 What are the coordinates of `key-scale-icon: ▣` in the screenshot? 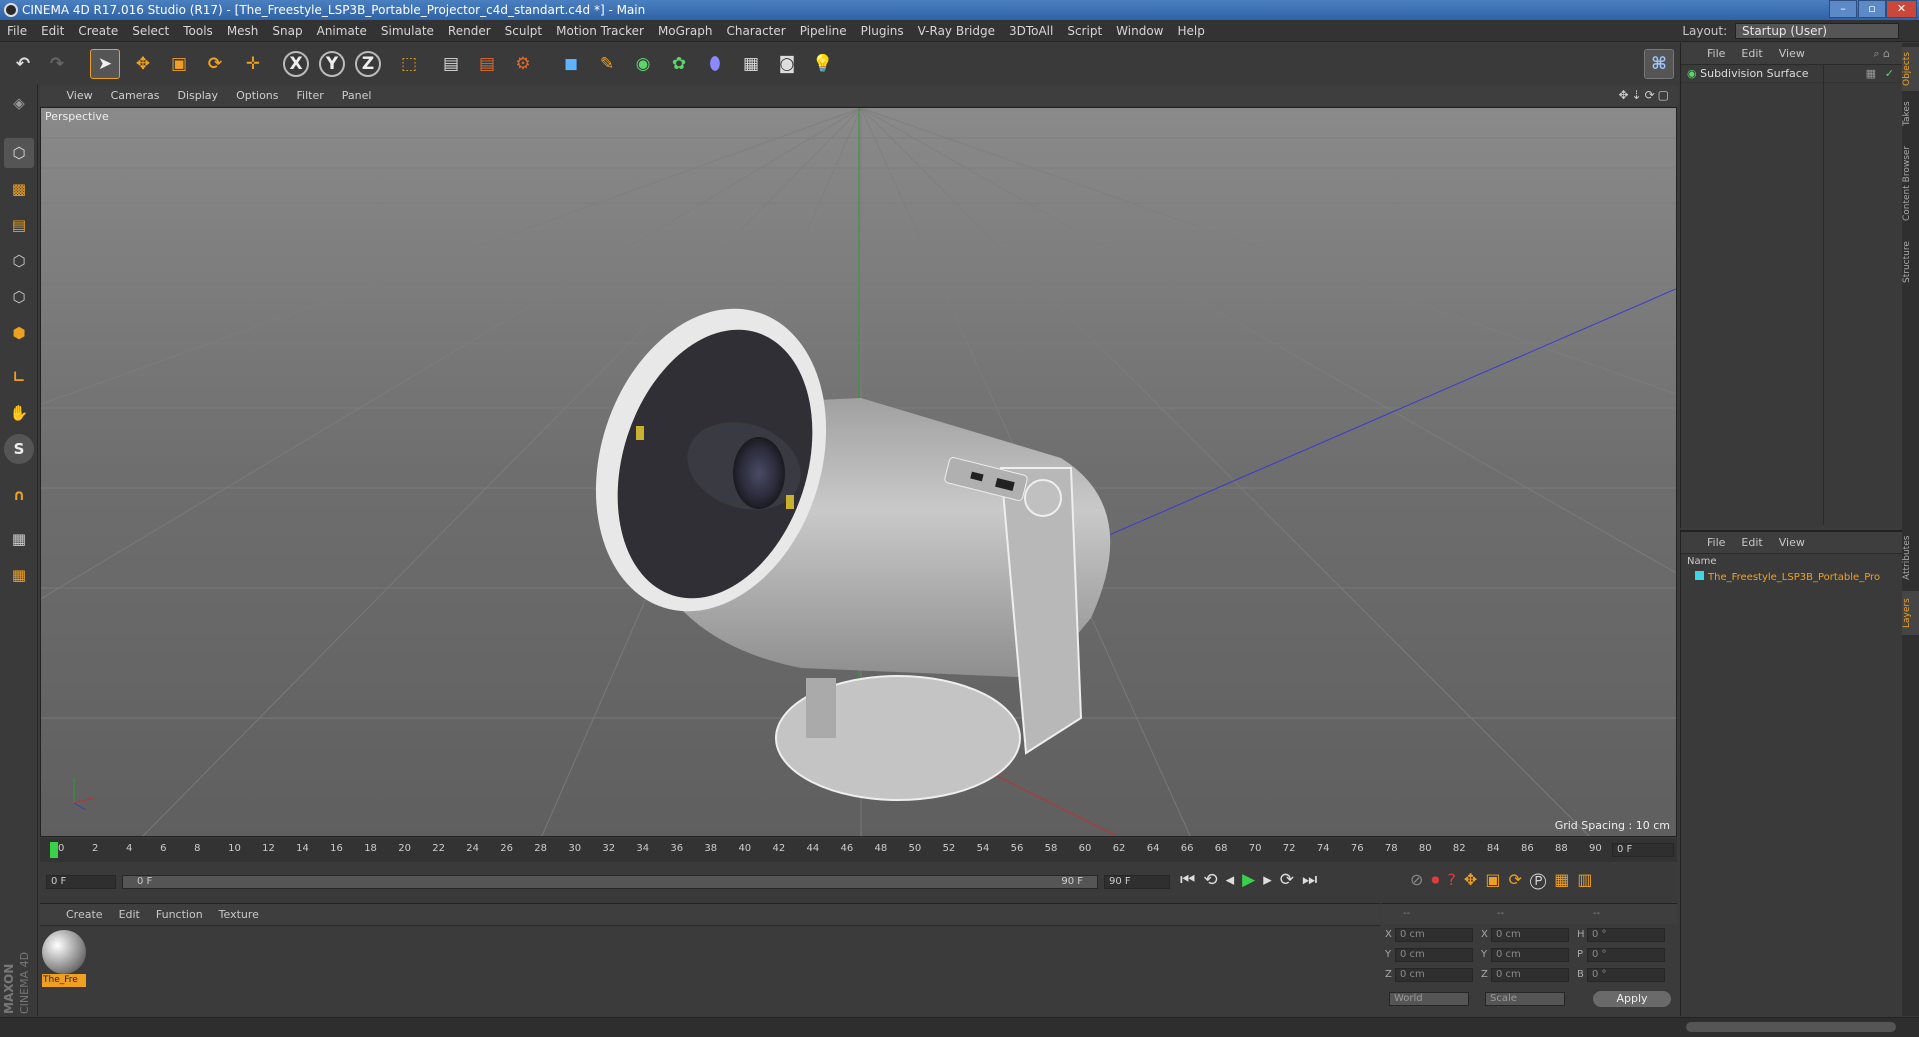 It's located at (1496, 879).